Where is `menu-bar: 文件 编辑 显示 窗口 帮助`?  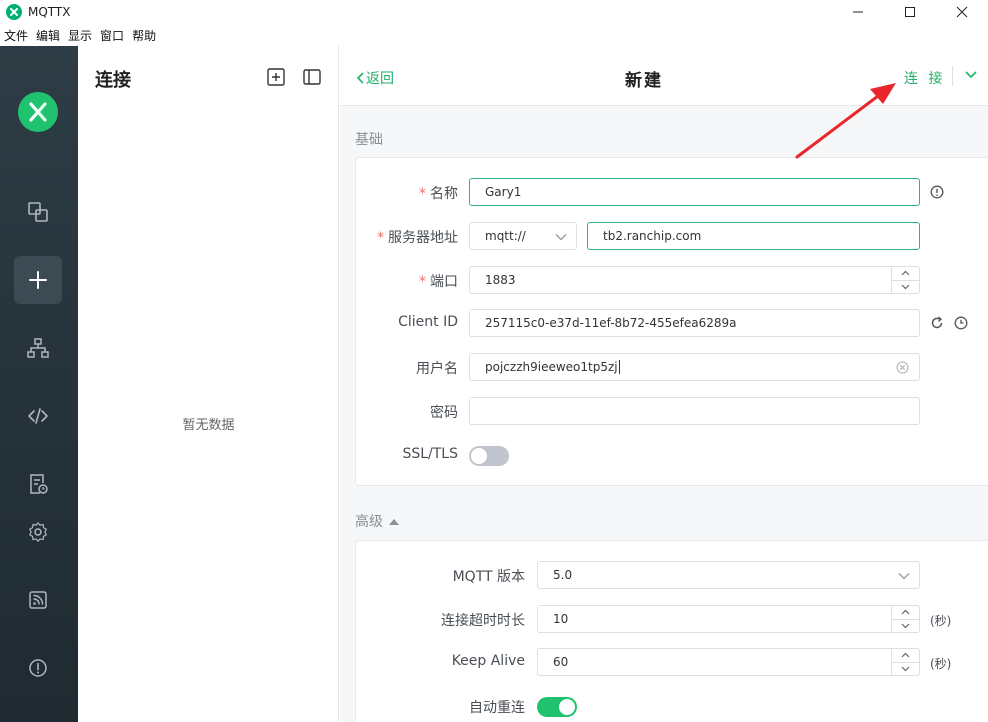 menu-bar: 文件 编辑 显示 窗口 帮助 is located at coordinates (494, 35).